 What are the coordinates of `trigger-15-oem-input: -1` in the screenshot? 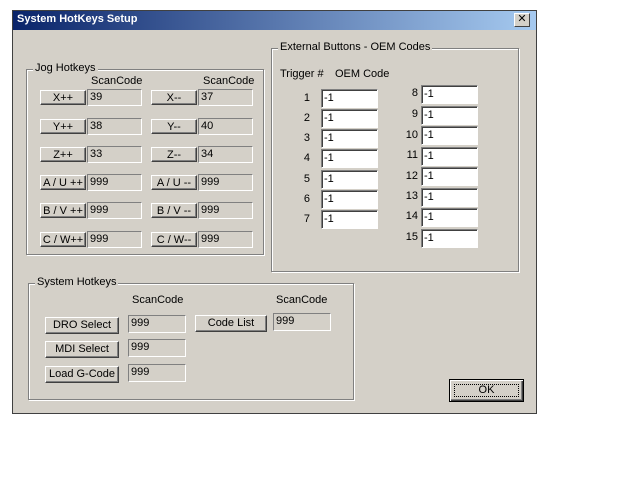 It's located at (449, 238).